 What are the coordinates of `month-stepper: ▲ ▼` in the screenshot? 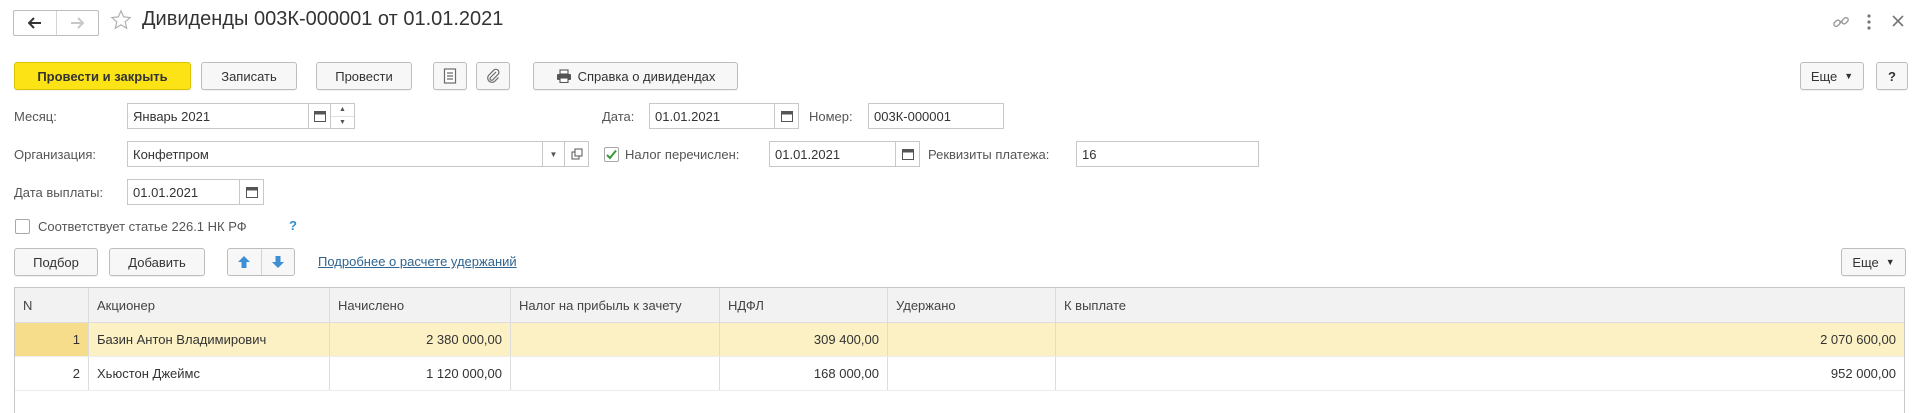 It's located at (343, 116).